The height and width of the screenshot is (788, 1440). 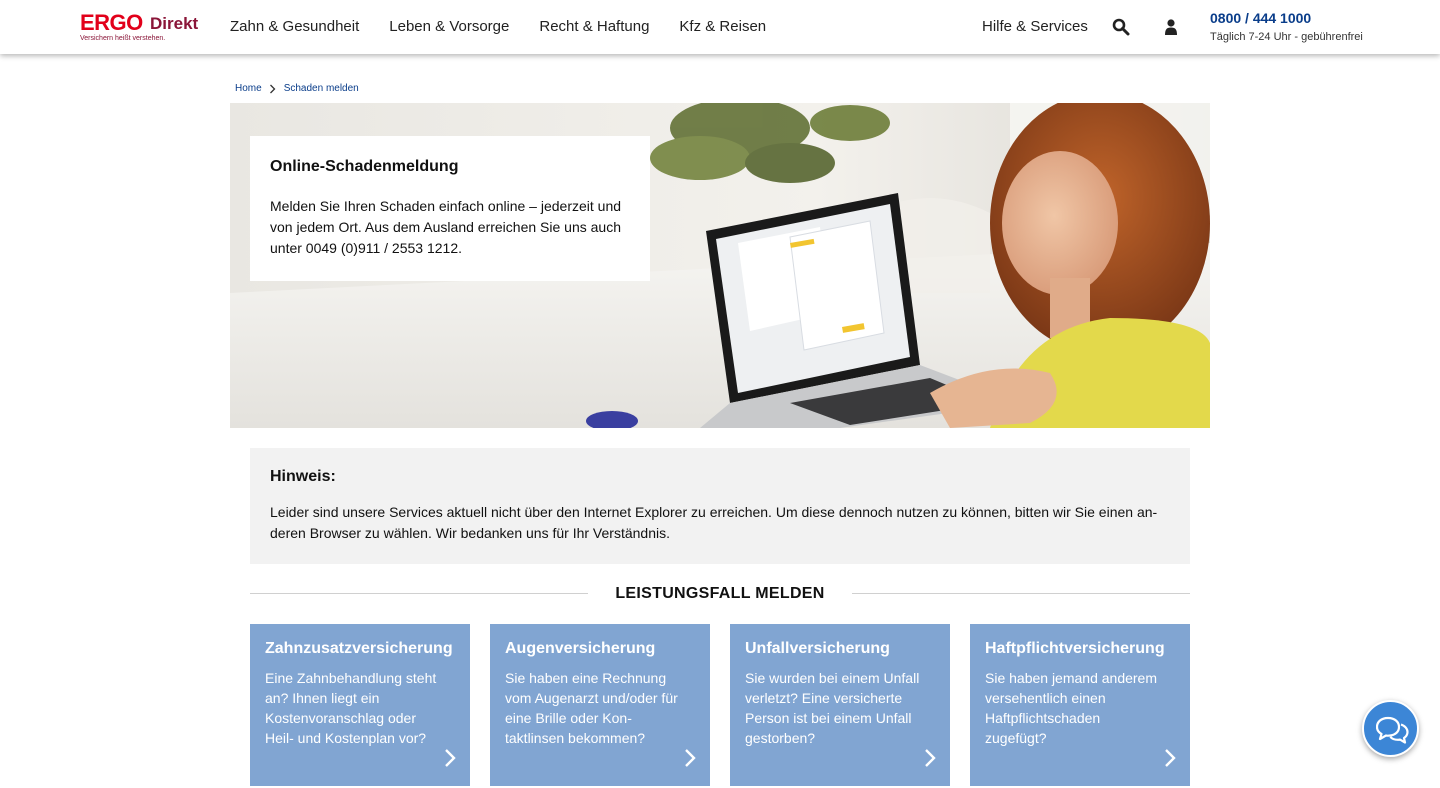 I want to click on phone-hours: Täglich 7-24 Uhr - gebührenfrei, so click(x=1286, y=37).